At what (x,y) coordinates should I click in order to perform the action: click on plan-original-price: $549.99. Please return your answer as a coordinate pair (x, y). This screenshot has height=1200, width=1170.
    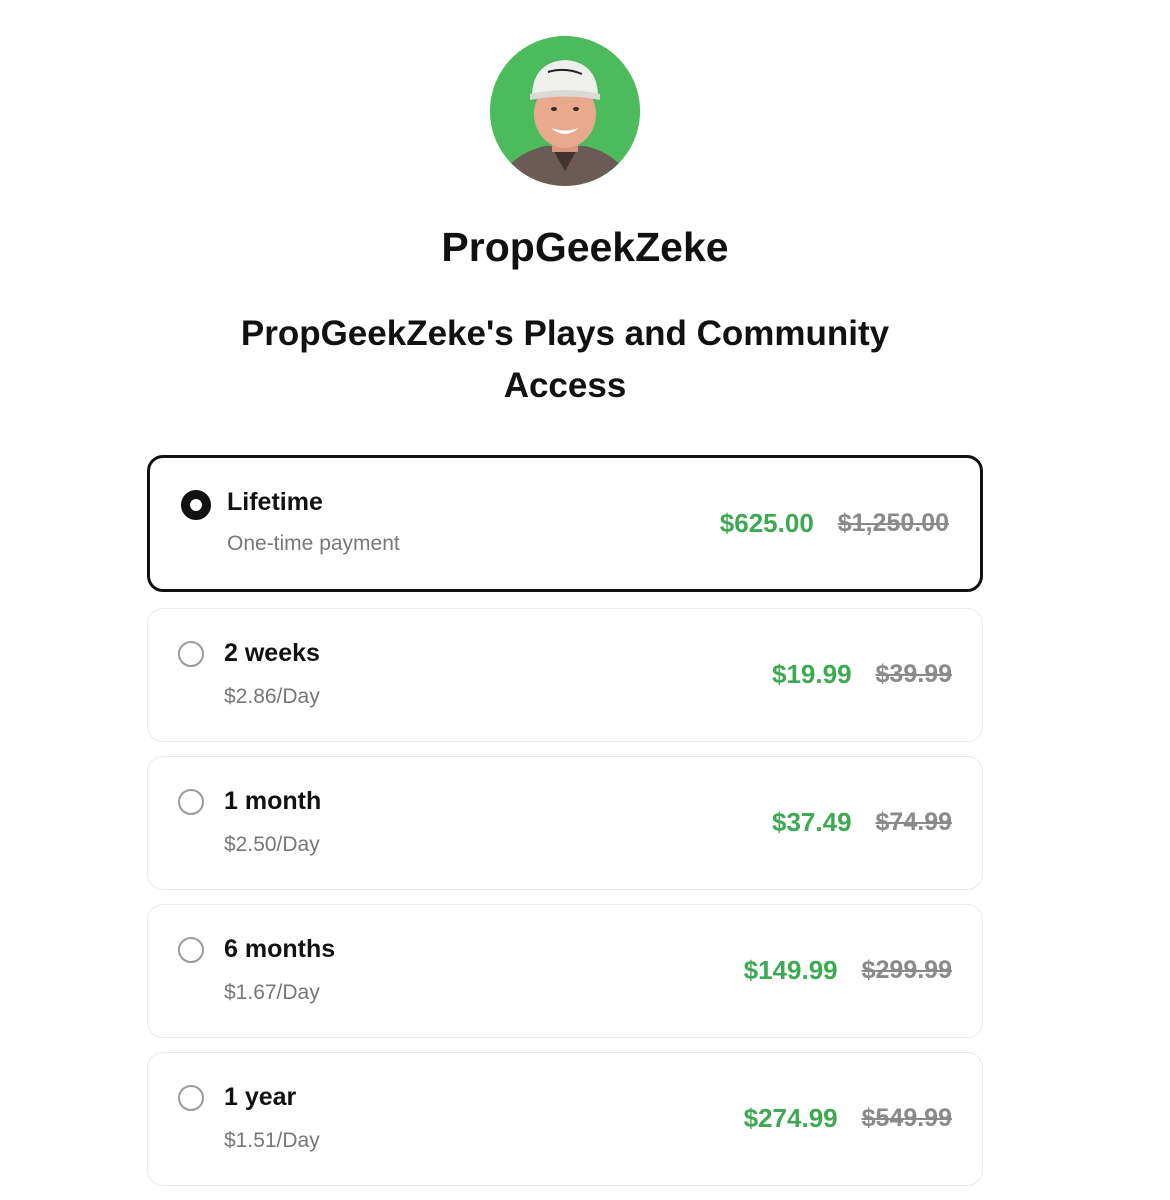
    Looking at the image, I should click on (906, 1118).